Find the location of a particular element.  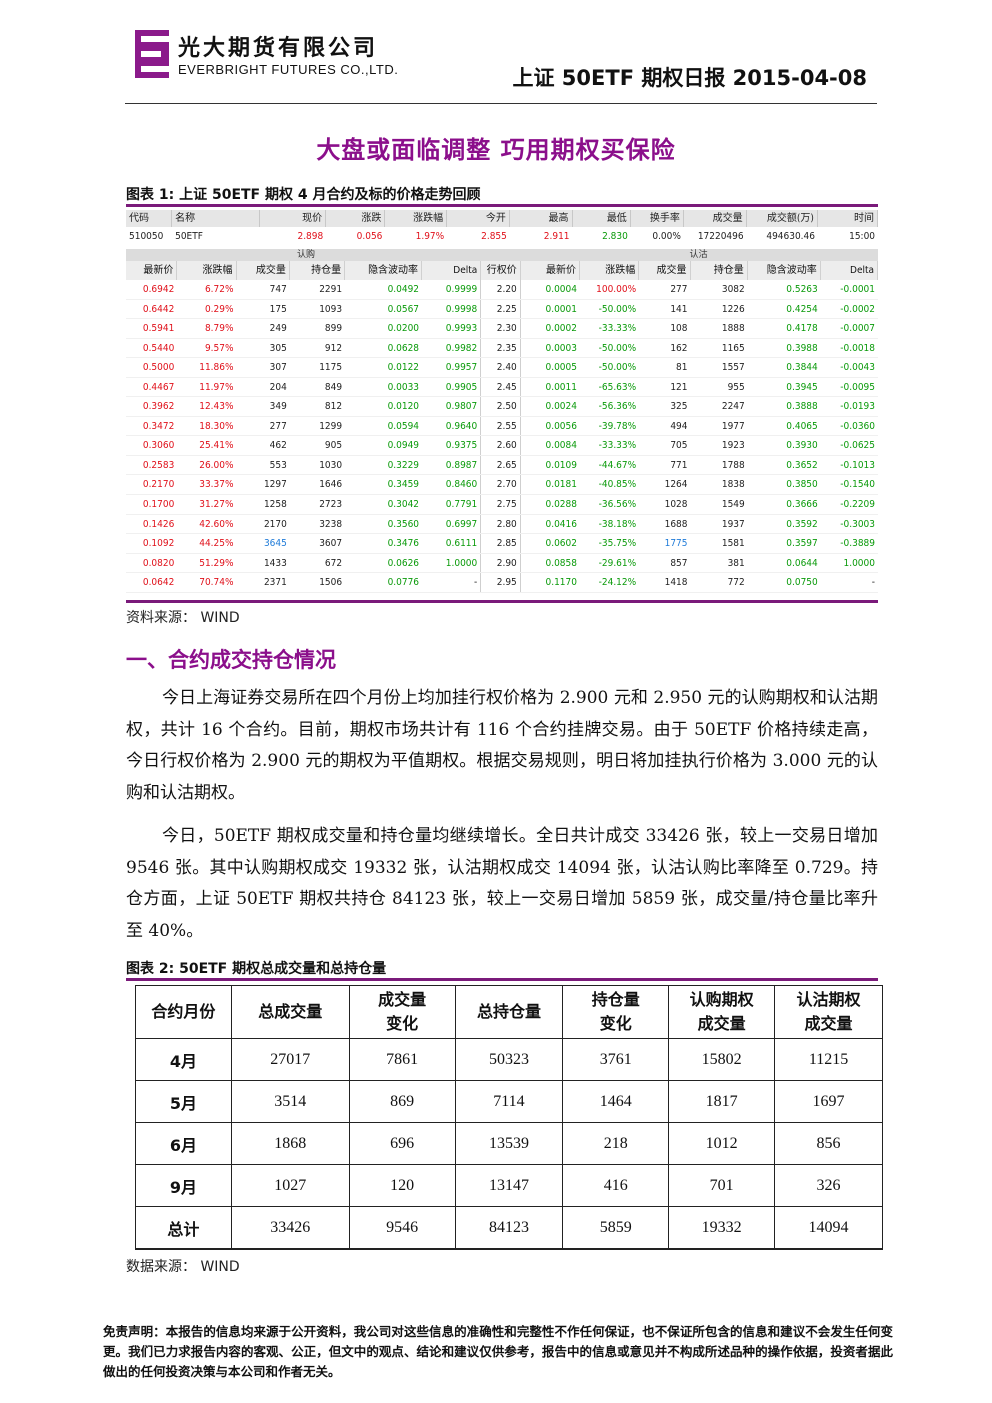

put-cell: 1226 is located at coordinates (733, 309).